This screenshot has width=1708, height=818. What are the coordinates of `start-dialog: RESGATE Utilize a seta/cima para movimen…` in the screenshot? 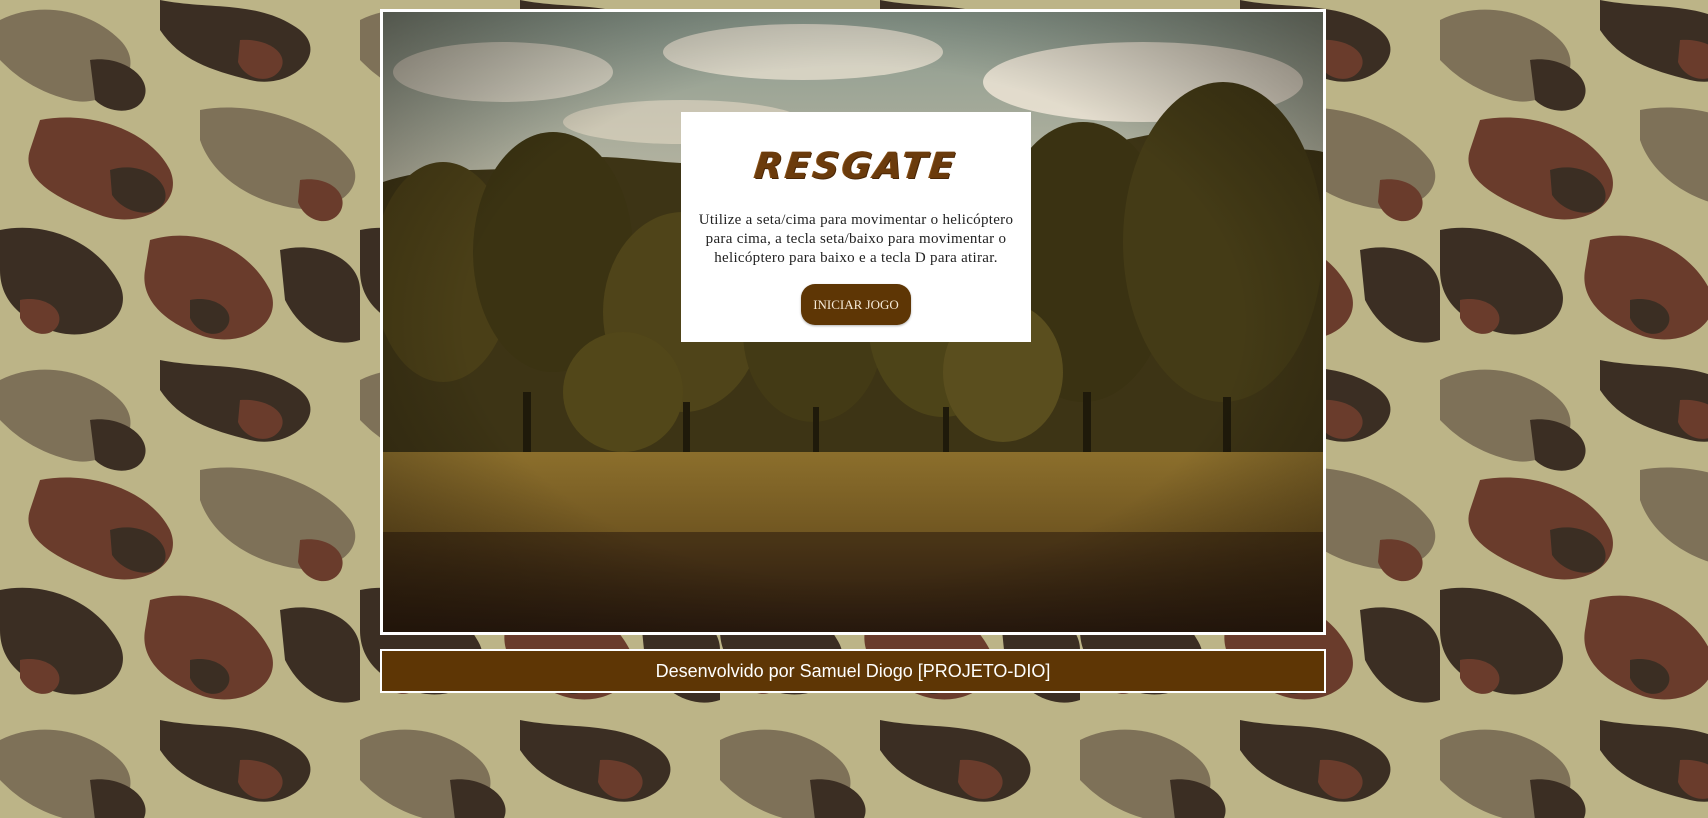 It's located at (856, 227).